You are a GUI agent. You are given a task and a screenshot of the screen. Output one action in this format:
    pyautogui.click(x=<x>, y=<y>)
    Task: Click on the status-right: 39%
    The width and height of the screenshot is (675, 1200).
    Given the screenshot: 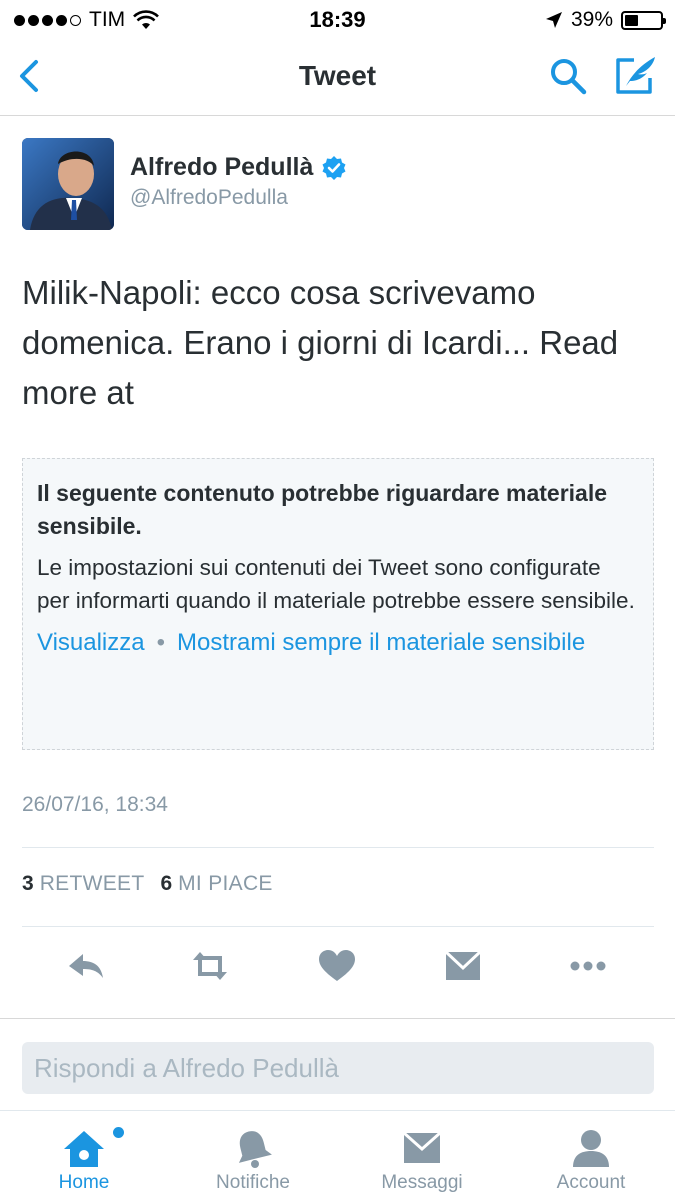 What is the action you would take?
    pyautogui.click(x=605, y=20)
    